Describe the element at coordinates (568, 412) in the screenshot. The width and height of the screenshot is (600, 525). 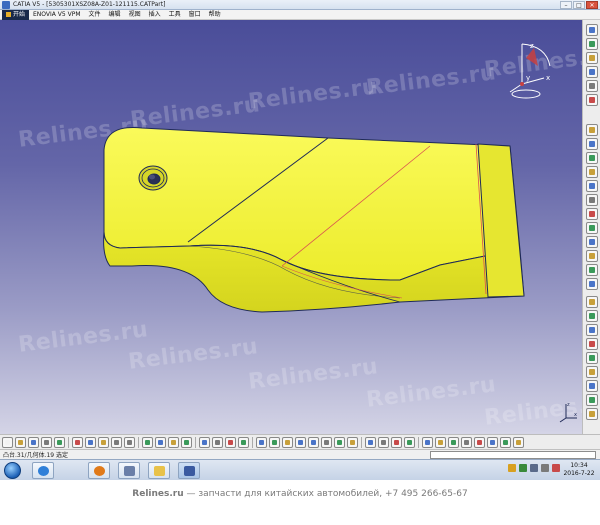
I see `axis-triad-icon: z x` at that location.